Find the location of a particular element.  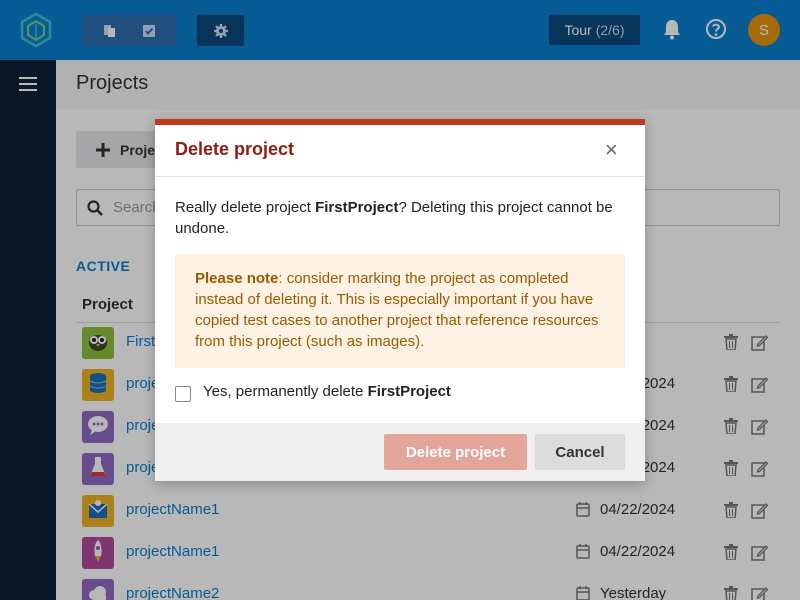

confirm-checkbox is located at coordinates (183, 394).